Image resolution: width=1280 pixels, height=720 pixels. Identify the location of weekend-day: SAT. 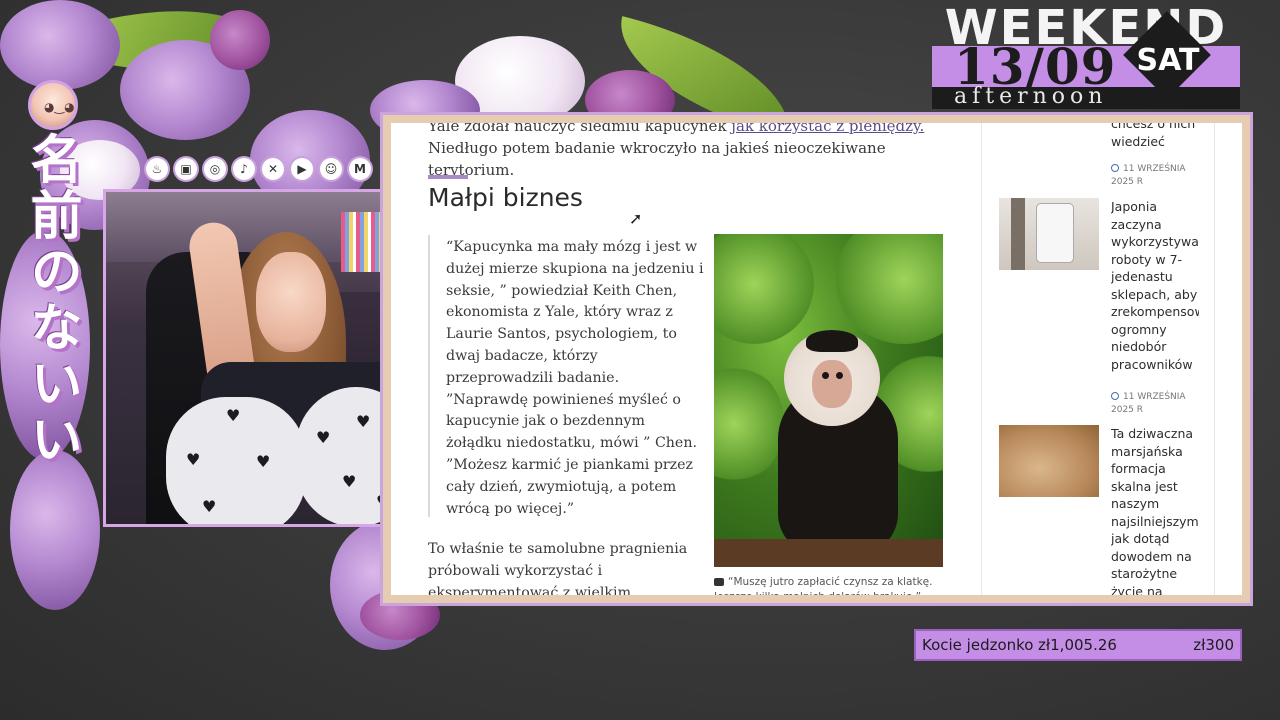
(1168, 60).